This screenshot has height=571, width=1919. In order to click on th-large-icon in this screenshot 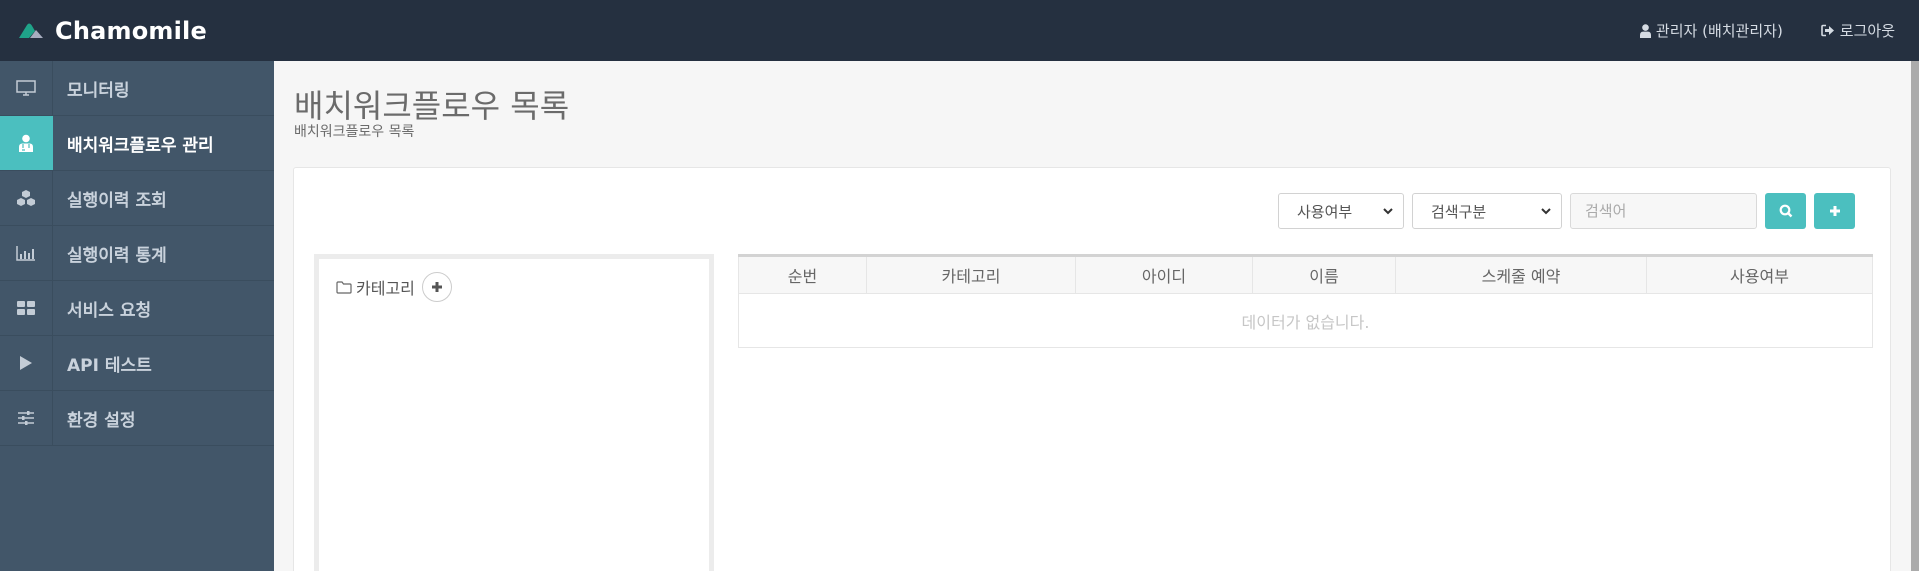, I will do `click(26, 308)`.